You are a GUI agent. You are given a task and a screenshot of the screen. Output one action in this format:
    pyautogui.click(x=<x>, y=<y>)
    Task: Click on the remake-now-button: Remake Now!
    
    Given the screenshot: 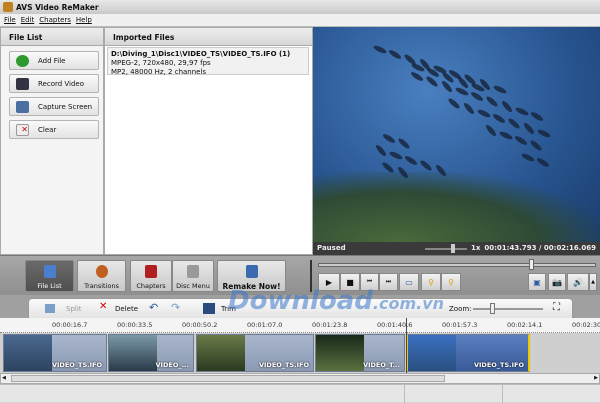 What is the action you would take?
    pyautogui.click(x=251, y=276)
    